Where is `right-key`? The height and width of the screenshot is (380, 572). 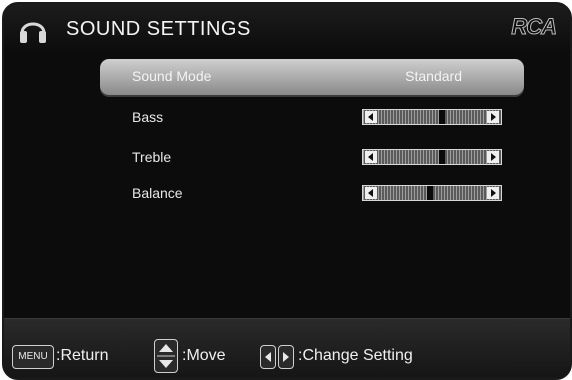
right-key is located at coordinates (286, 357).